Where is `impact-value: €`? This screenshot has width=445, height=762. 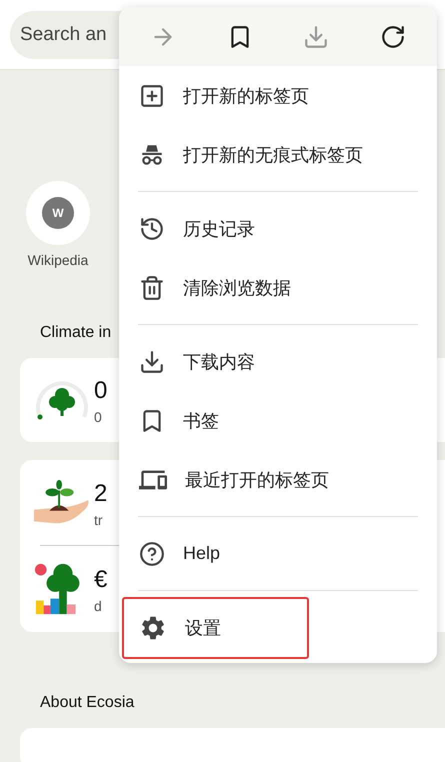 impact-value: € is located at coordinates (101, 579).